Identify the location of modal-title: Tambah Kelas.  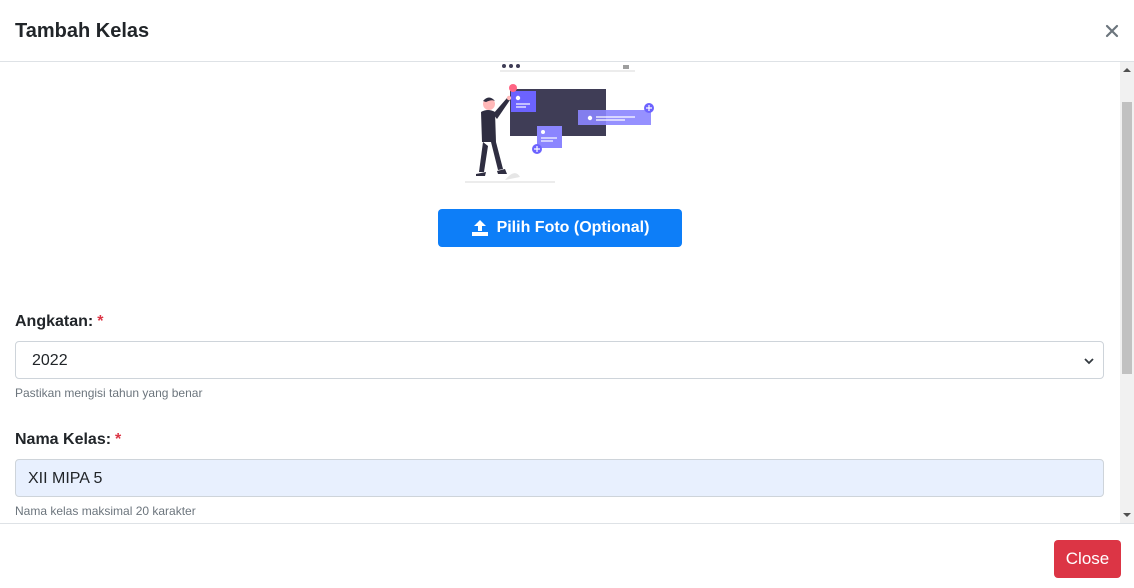
(82, 31).